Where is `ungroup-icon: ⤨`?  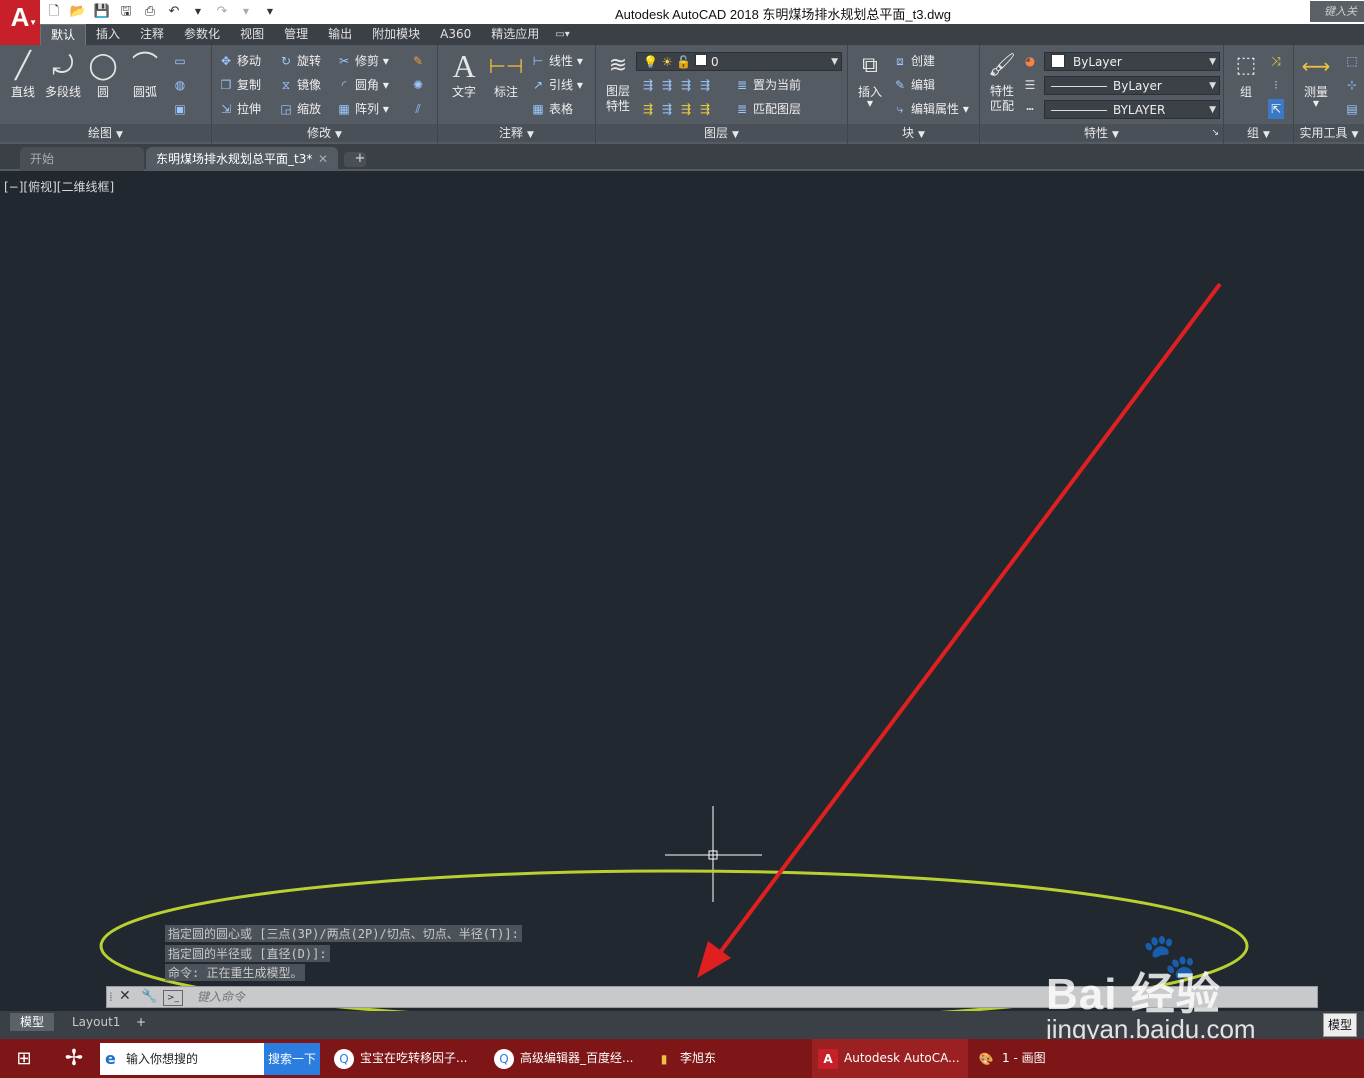
ungroup-icon: ⤨ is located at coordinates (1277, 61).